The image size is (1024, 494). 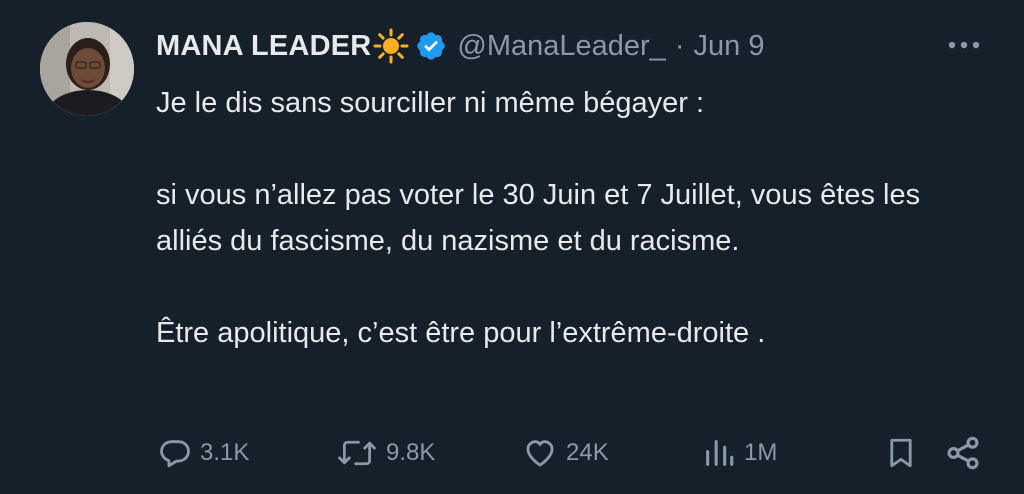 What do you see at coordinates (720, 453) in the screenshot?
I see `views-icon` at bounding box center [720, 453].